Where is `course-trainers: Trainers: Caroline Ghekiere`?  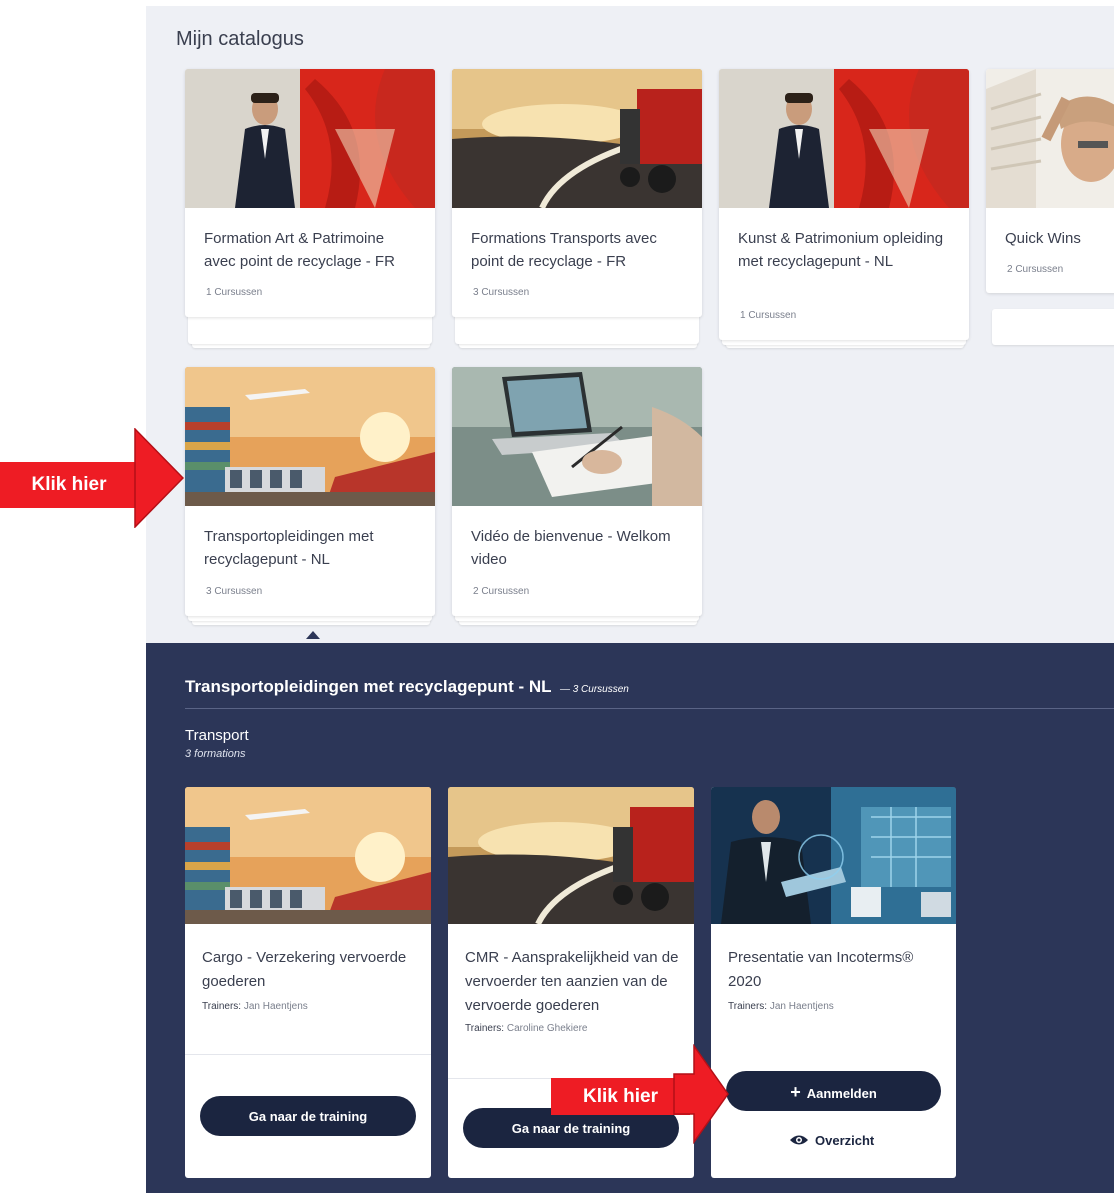 course-trainers: Trainers: Caroline Ghekiere is located at coordinates (526, 1028).